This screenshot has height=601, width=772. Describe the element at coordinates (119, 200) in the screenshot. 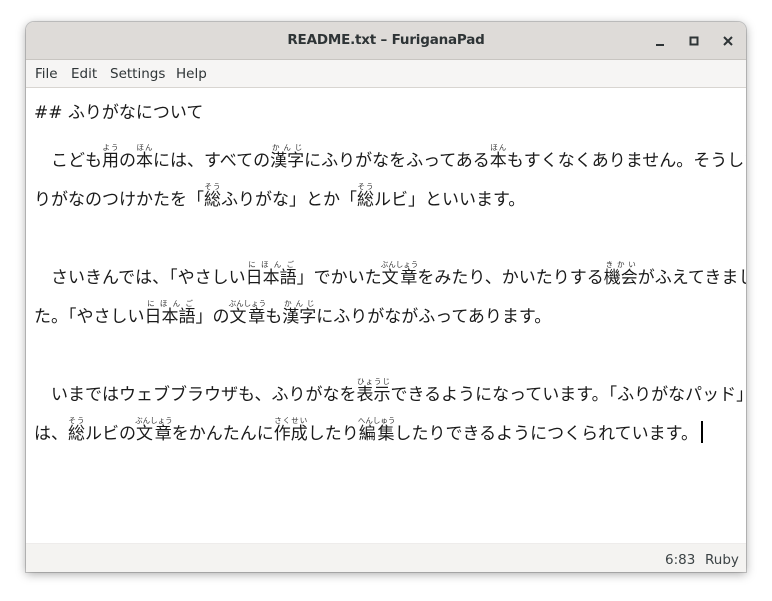

I see `text-run: りがなのつけかたを「` at that location.